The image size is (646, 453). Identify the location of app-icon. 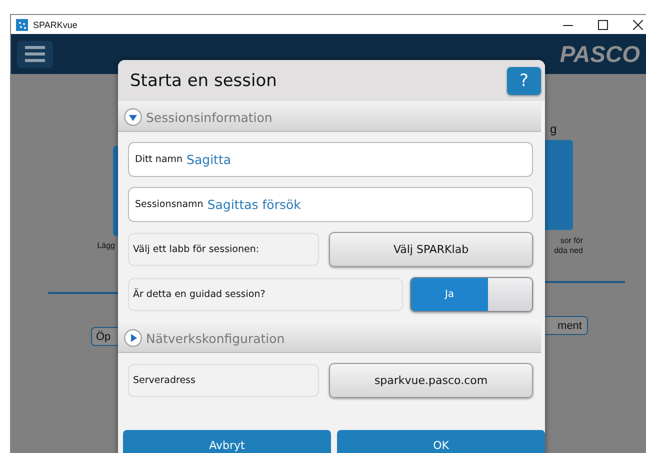
(22, 24).